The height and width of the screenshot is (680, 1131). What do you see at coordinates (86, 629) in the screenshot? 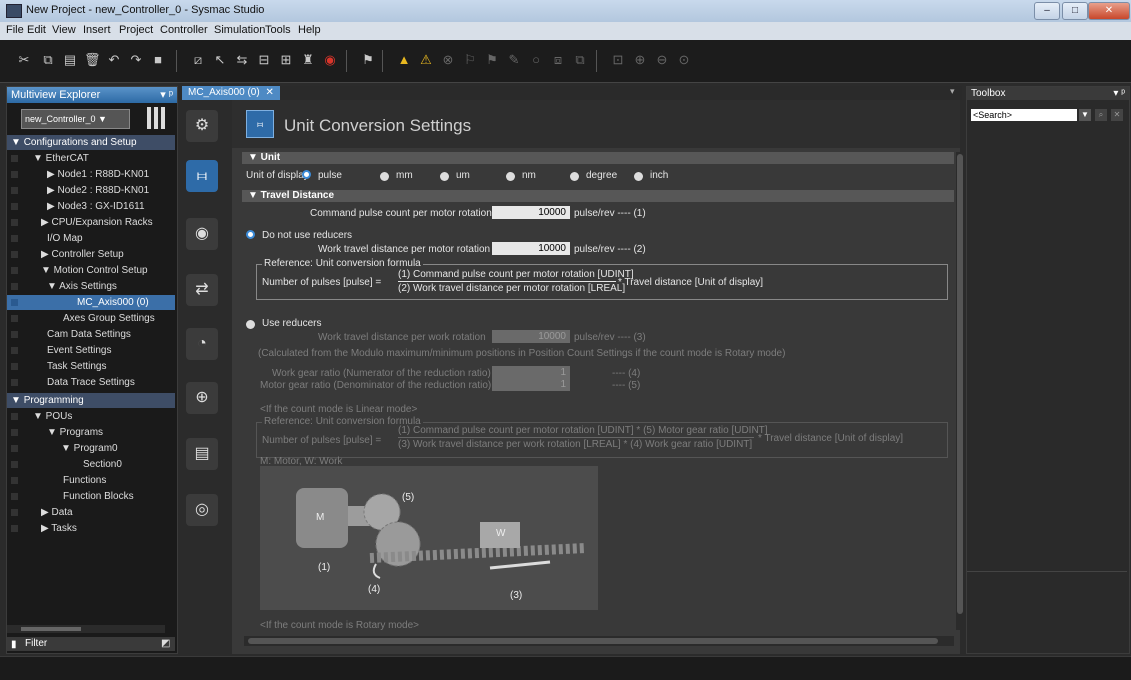
I see `explorer-hscrollbar` at bounding box center [86, 629].